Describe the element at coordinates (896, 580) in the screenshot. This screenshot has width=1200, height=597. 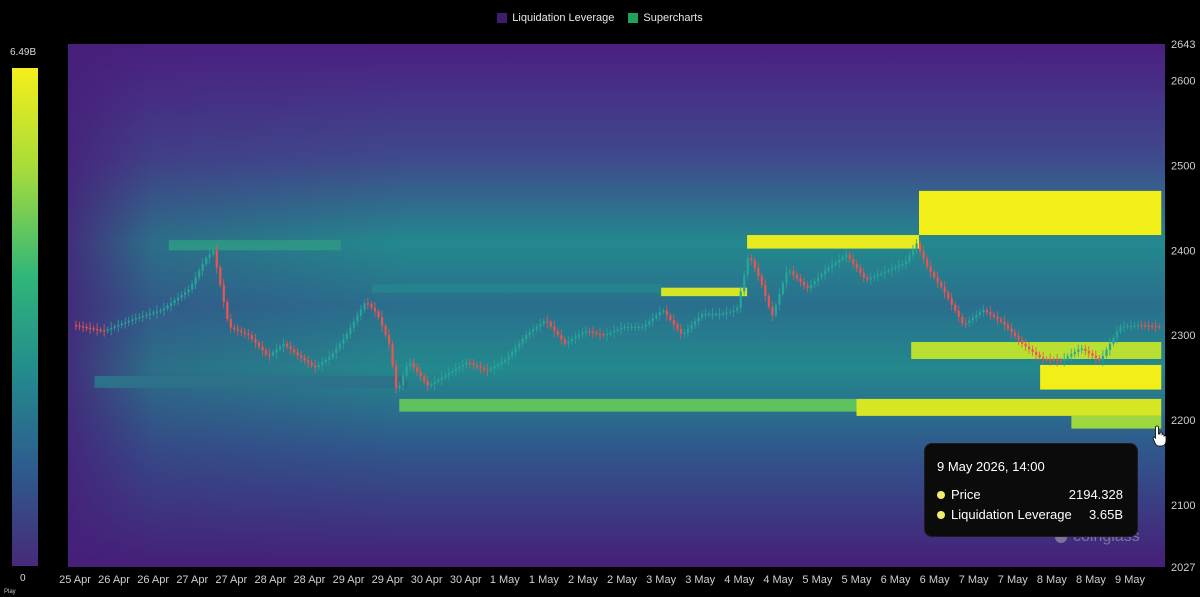
I see `x-tick-label: 6 May` at that location.